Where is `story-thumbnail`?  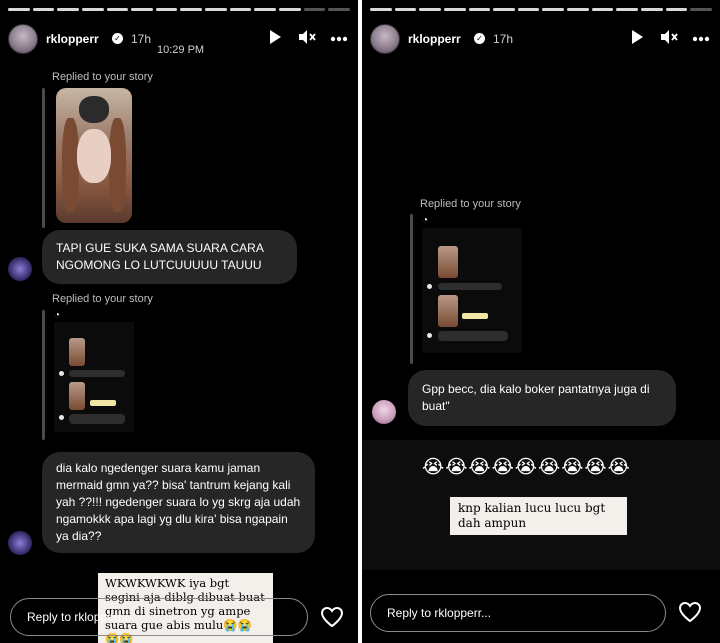 story-thumbnail is located at coordinates (94, 155).